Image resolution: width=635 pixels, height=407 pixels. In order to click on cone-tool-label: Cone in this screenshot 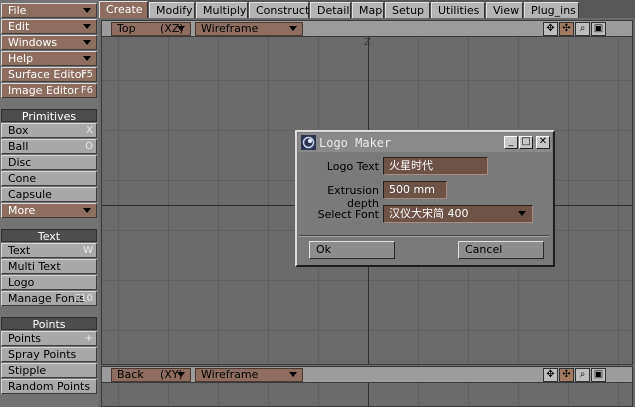, I will do `click(22, 178)`.